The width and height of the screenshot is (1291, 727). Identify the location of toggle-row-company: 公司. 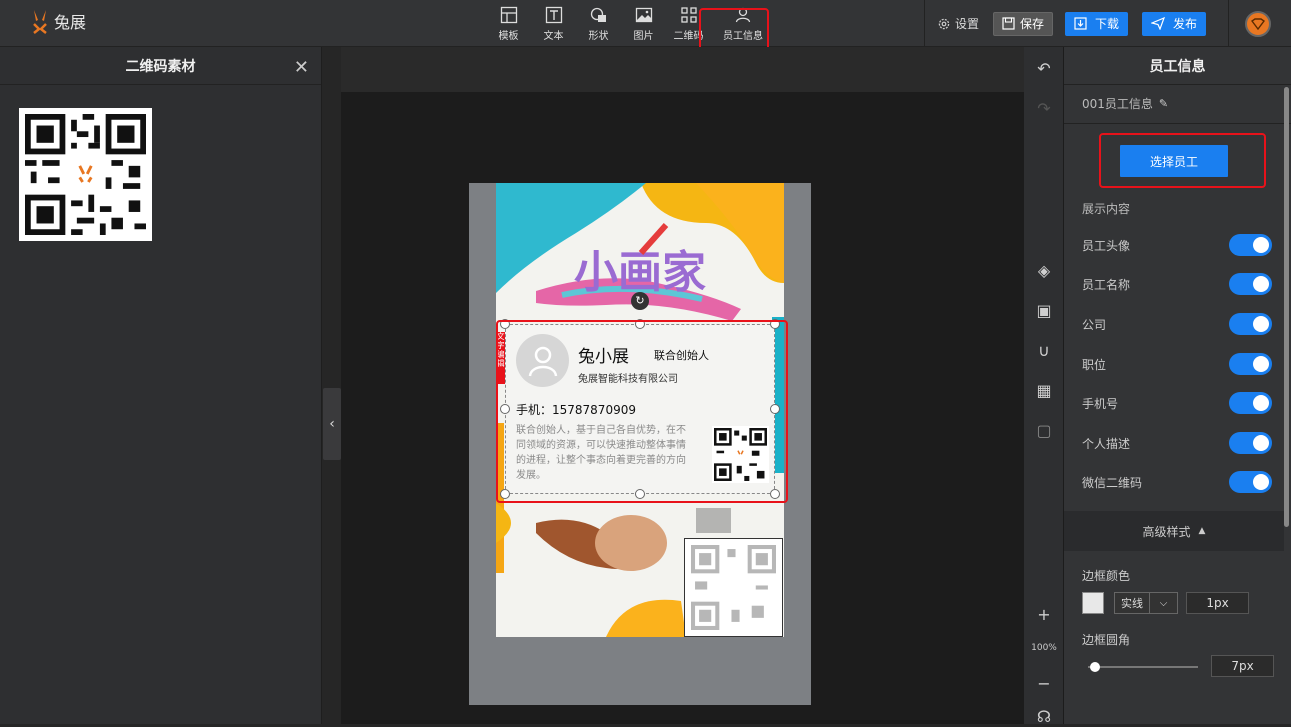
(1177, 324).